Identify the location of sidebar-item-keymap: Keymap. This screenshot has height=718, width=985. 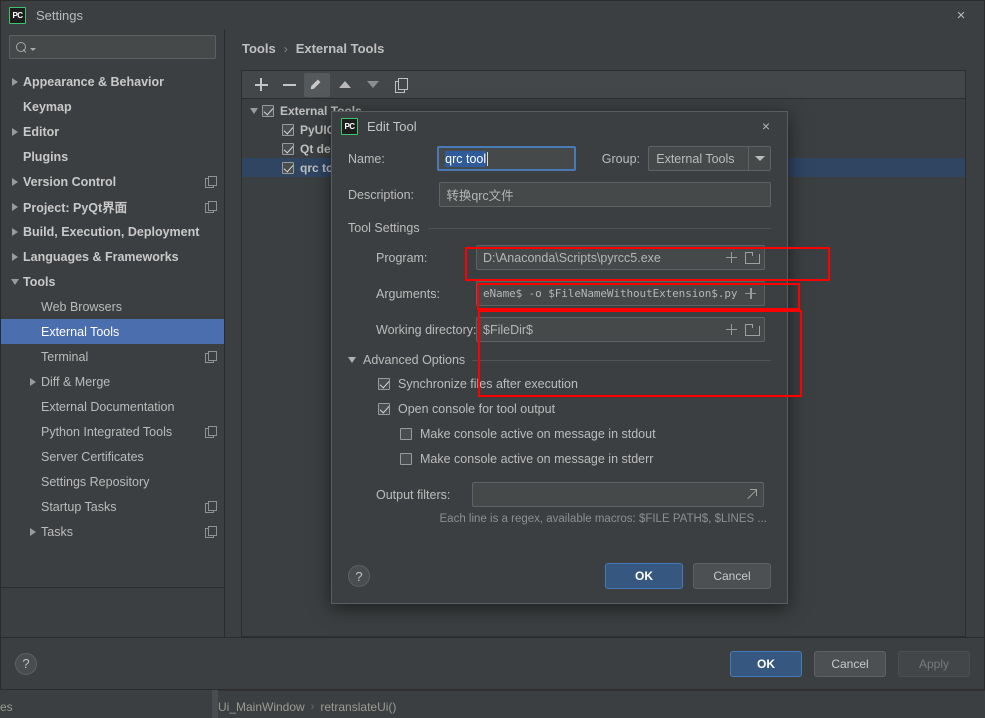
(112, 106).